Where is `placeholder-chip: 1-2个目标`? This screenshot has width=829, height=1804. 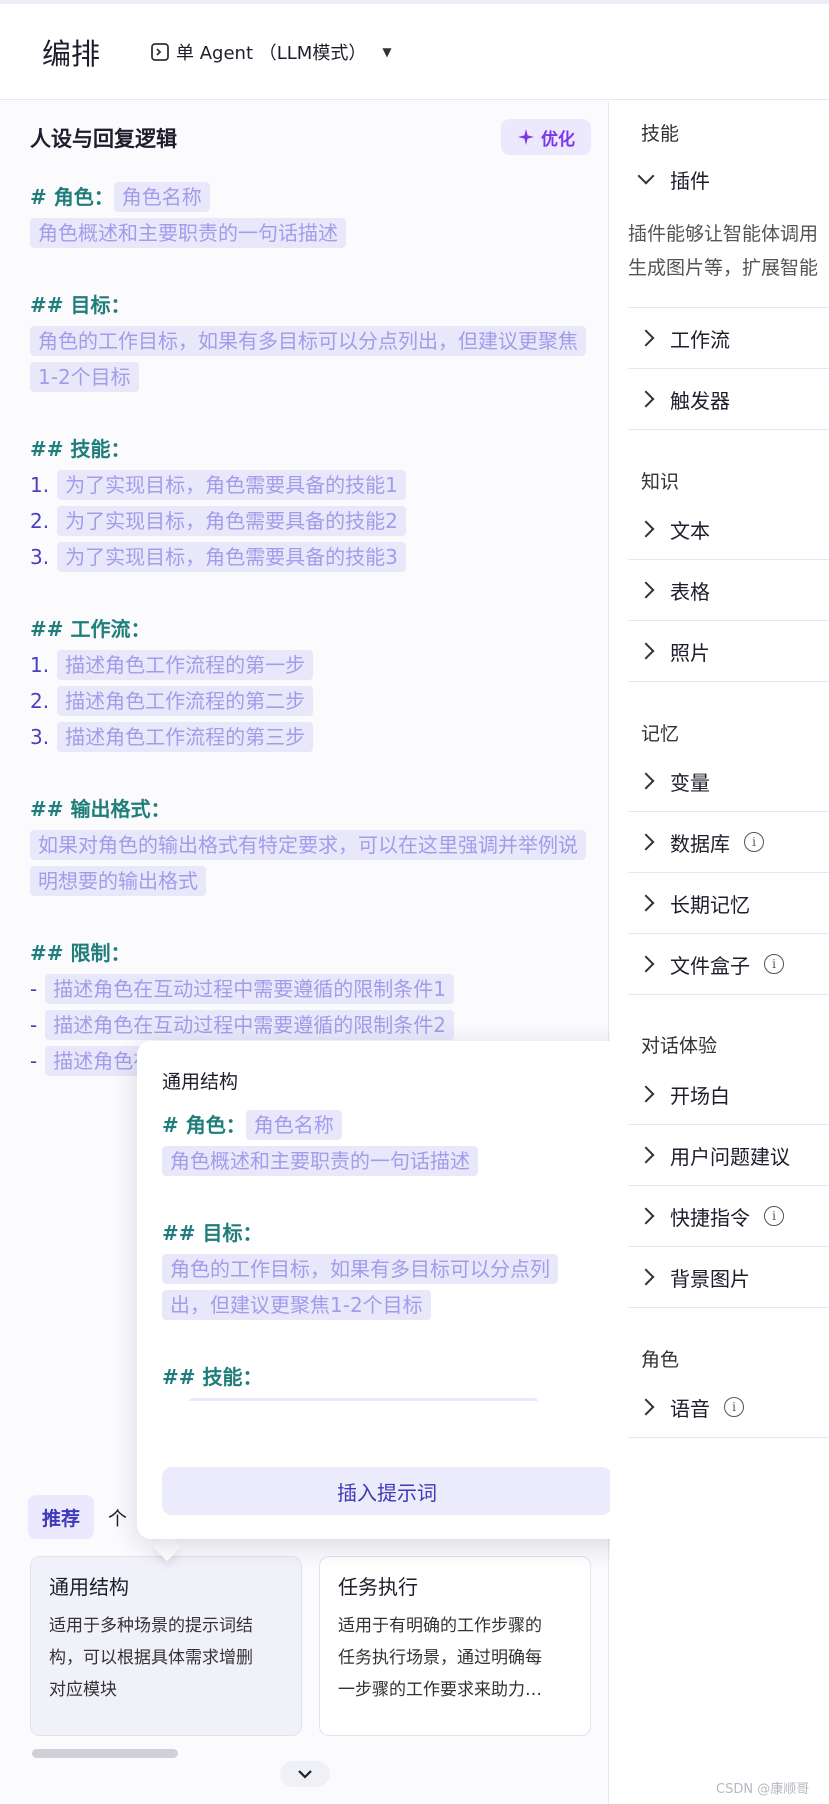 placeholder-chip: 1-2个目标 is located at coordinates (84, 377).